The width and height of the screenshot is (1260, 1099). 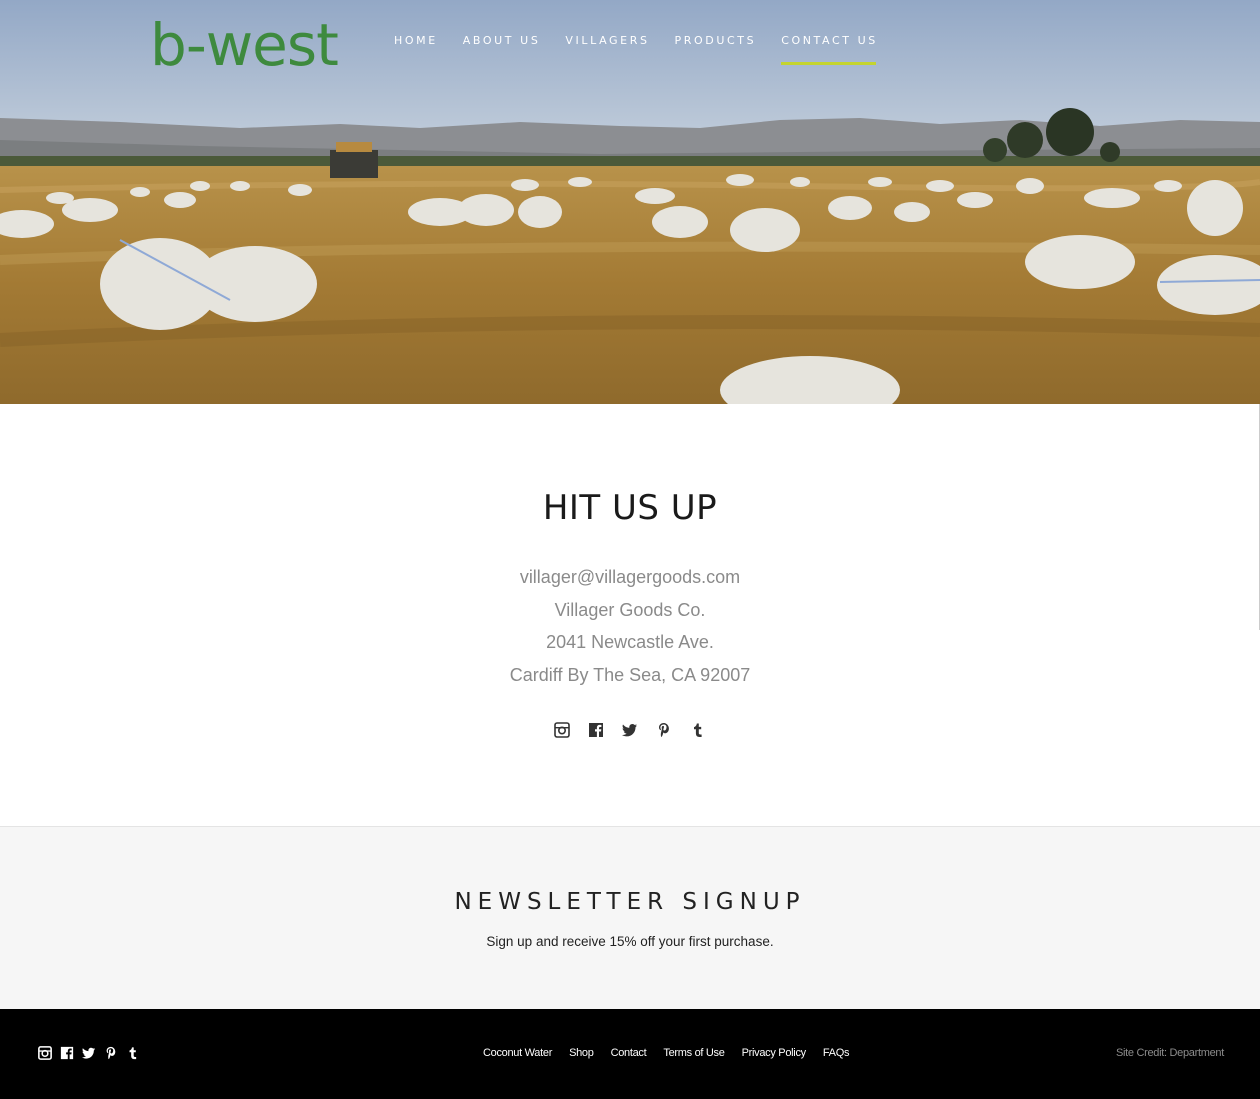 What do you see at coordinates (630, 902) in the screenshot?
I see `newsletter-title: NEWSLETTER SIGNUP` at bounding box center [630, 902].